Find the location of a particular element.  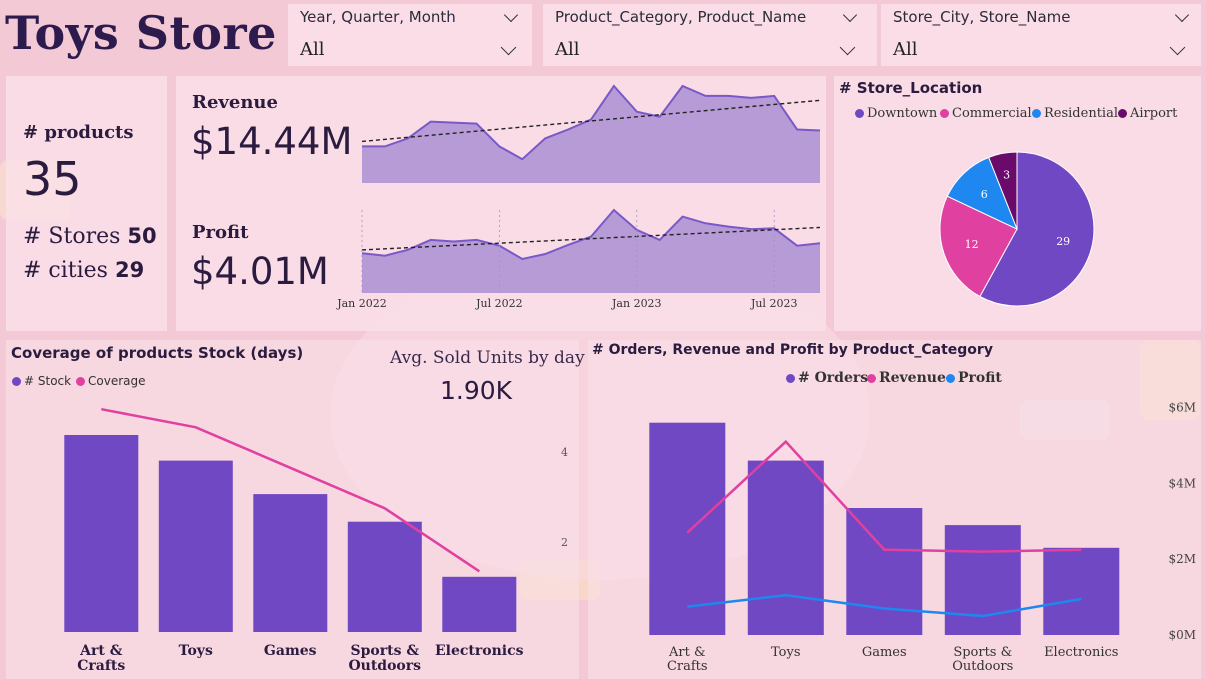

revenue-area is located at coordinates (591, 134).